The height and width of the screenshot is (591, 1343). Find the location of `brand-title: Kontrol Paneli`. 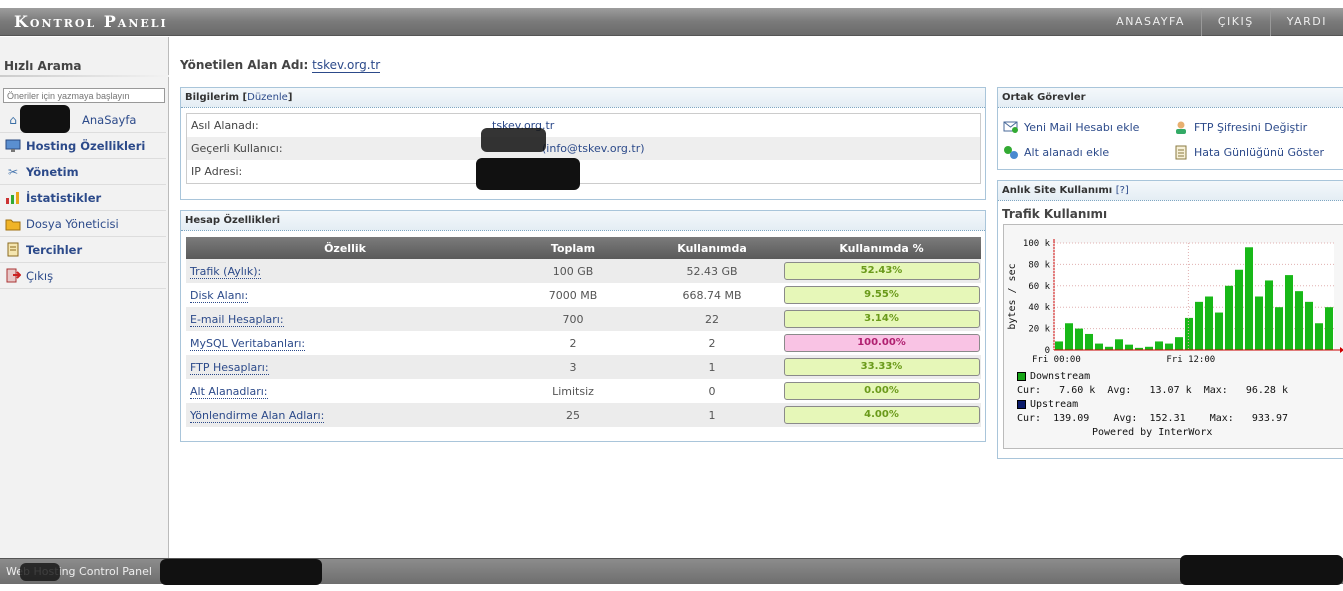

brand-title: Kontrol Paneli is located at coordinates (91, 21).